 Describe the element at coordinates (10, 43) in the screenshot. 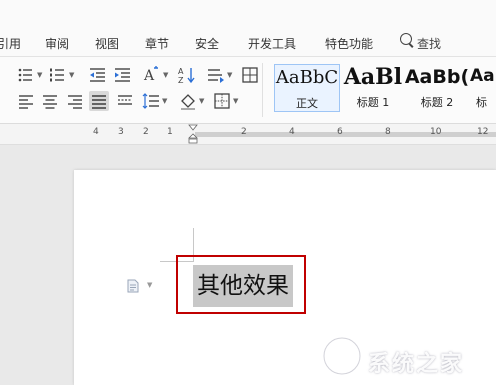

I see `menu-reference: 引用` at that location.